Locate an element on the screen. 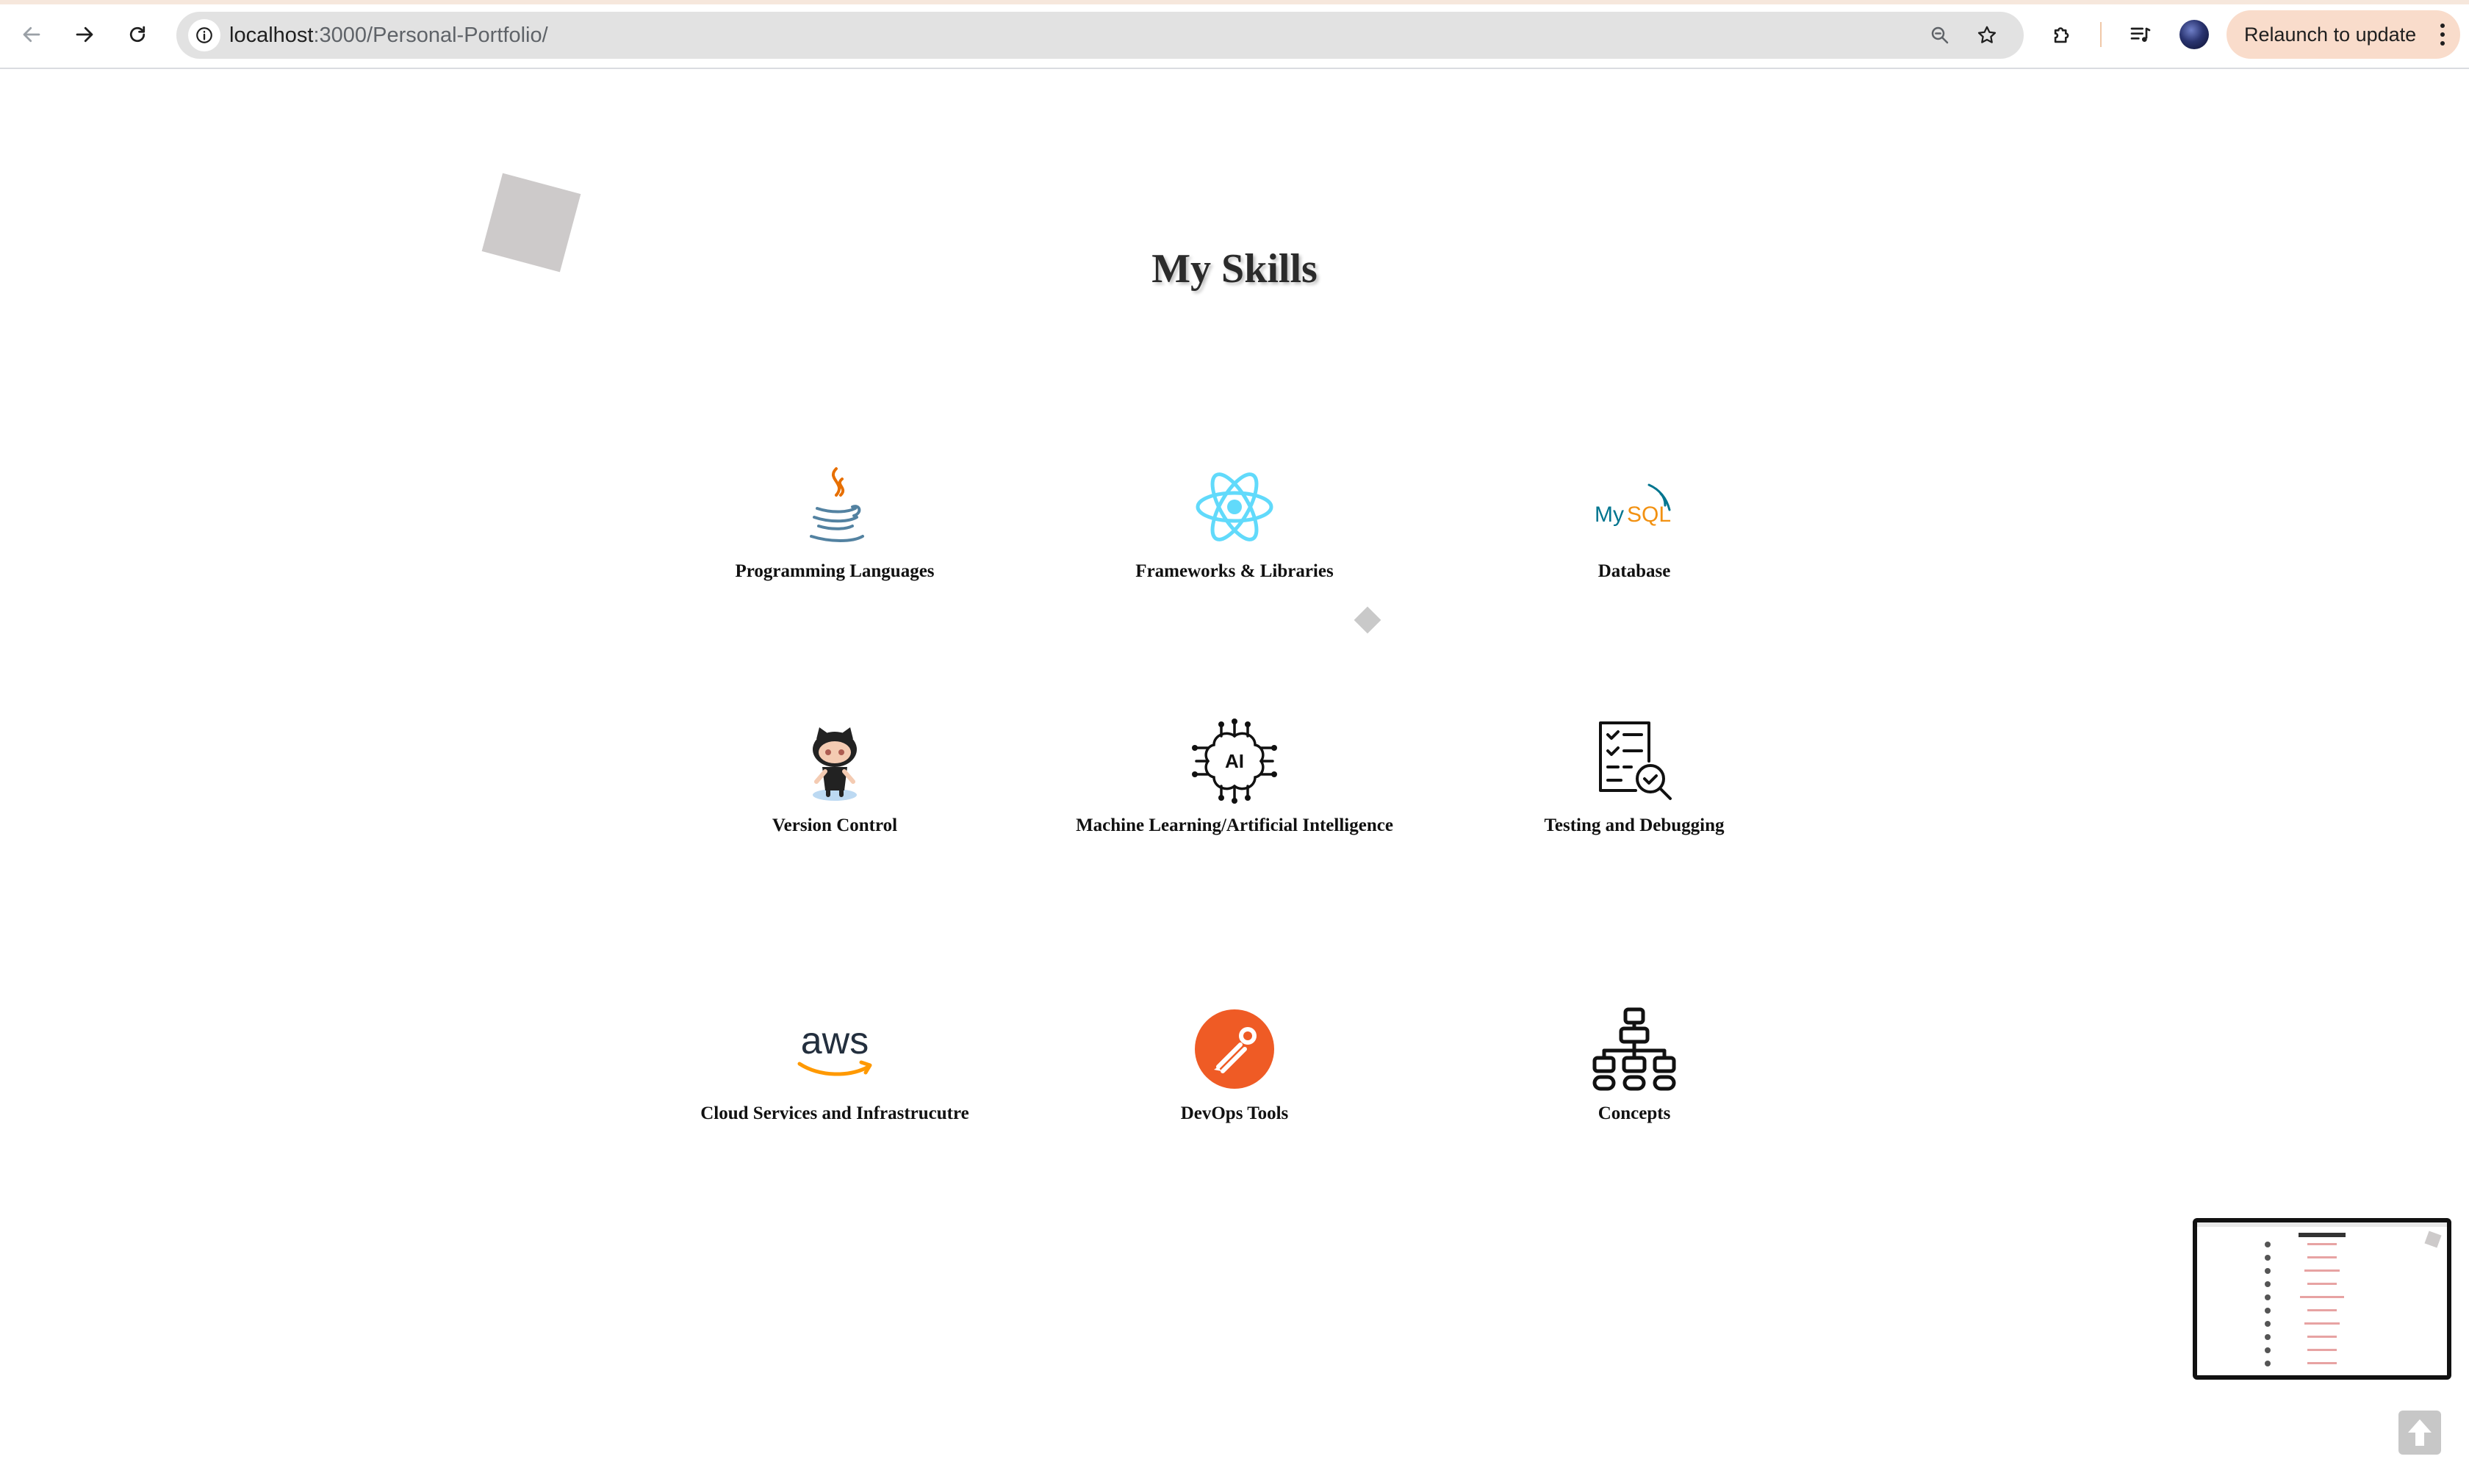  preview-content is located at coordinates (2322, 1294).